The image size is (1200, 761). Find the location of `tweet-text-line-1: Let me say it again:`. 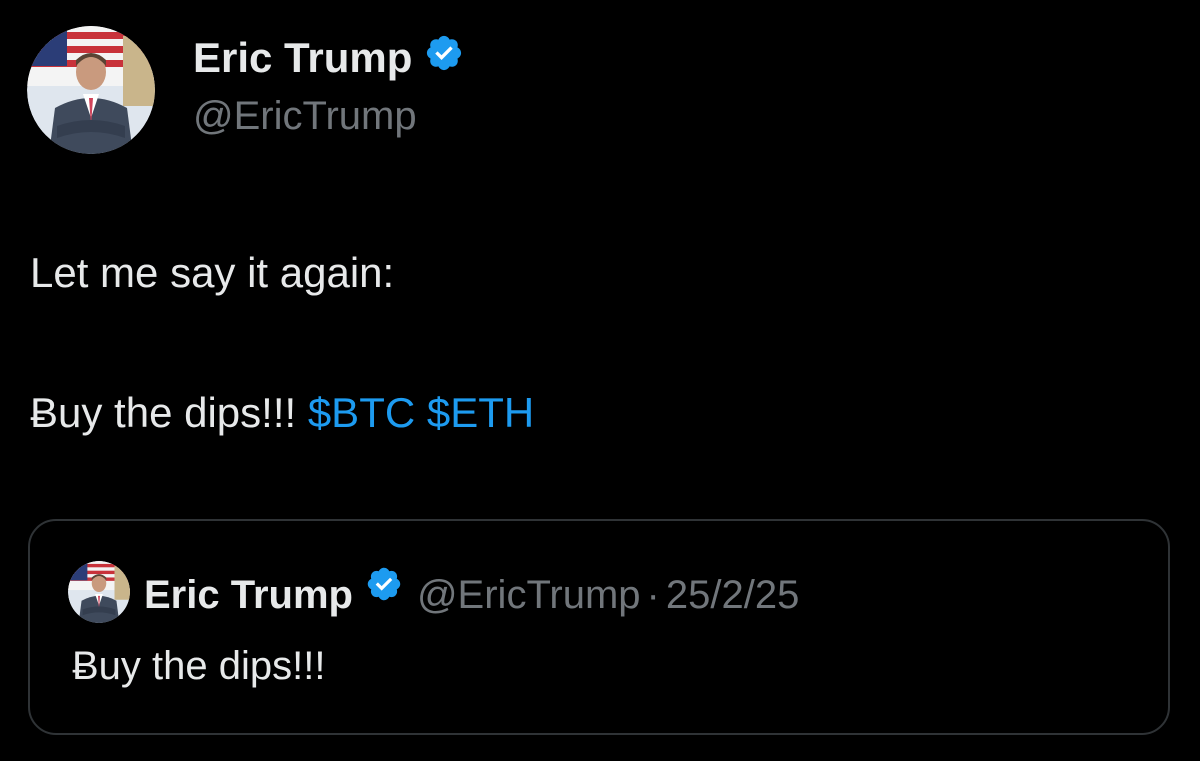

tweet-text-line-1: Let me say it again: is located at coordinates (212, 272).